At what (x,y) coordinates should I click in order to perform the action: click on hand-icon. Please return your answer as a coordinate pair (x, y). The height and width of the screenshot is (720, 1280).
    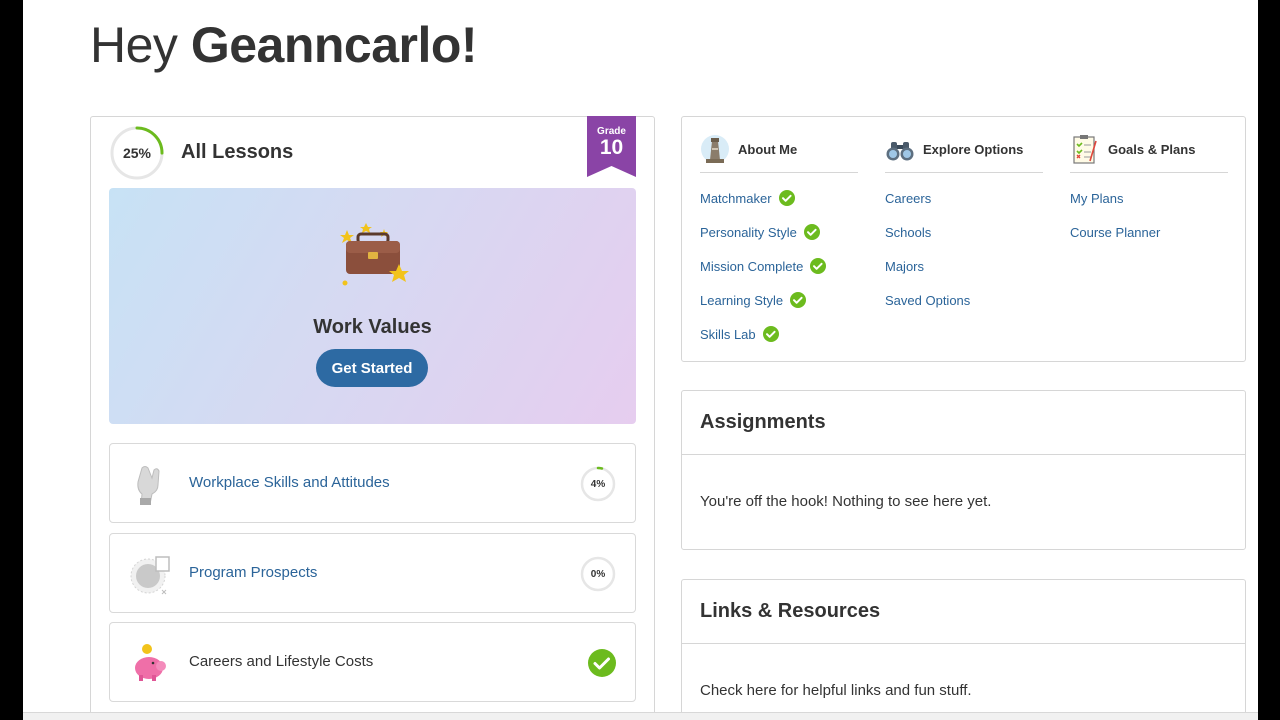
    Looking at the image, I should click on (148, 485).